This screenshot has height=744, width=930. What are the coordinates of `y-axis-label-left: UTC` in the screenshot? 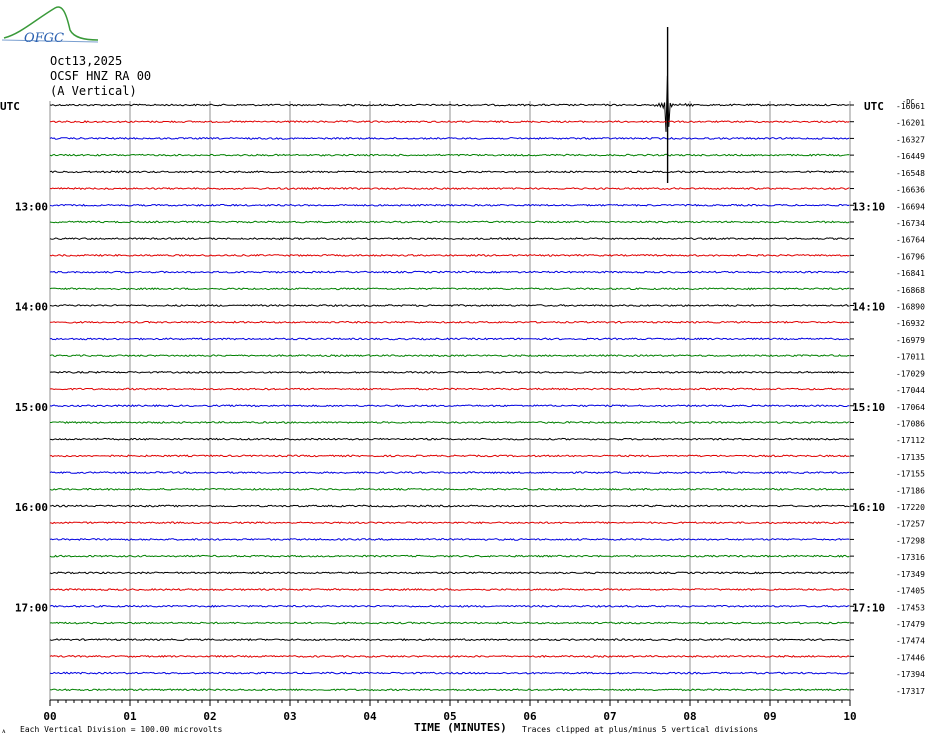 It's located at (10, 106).